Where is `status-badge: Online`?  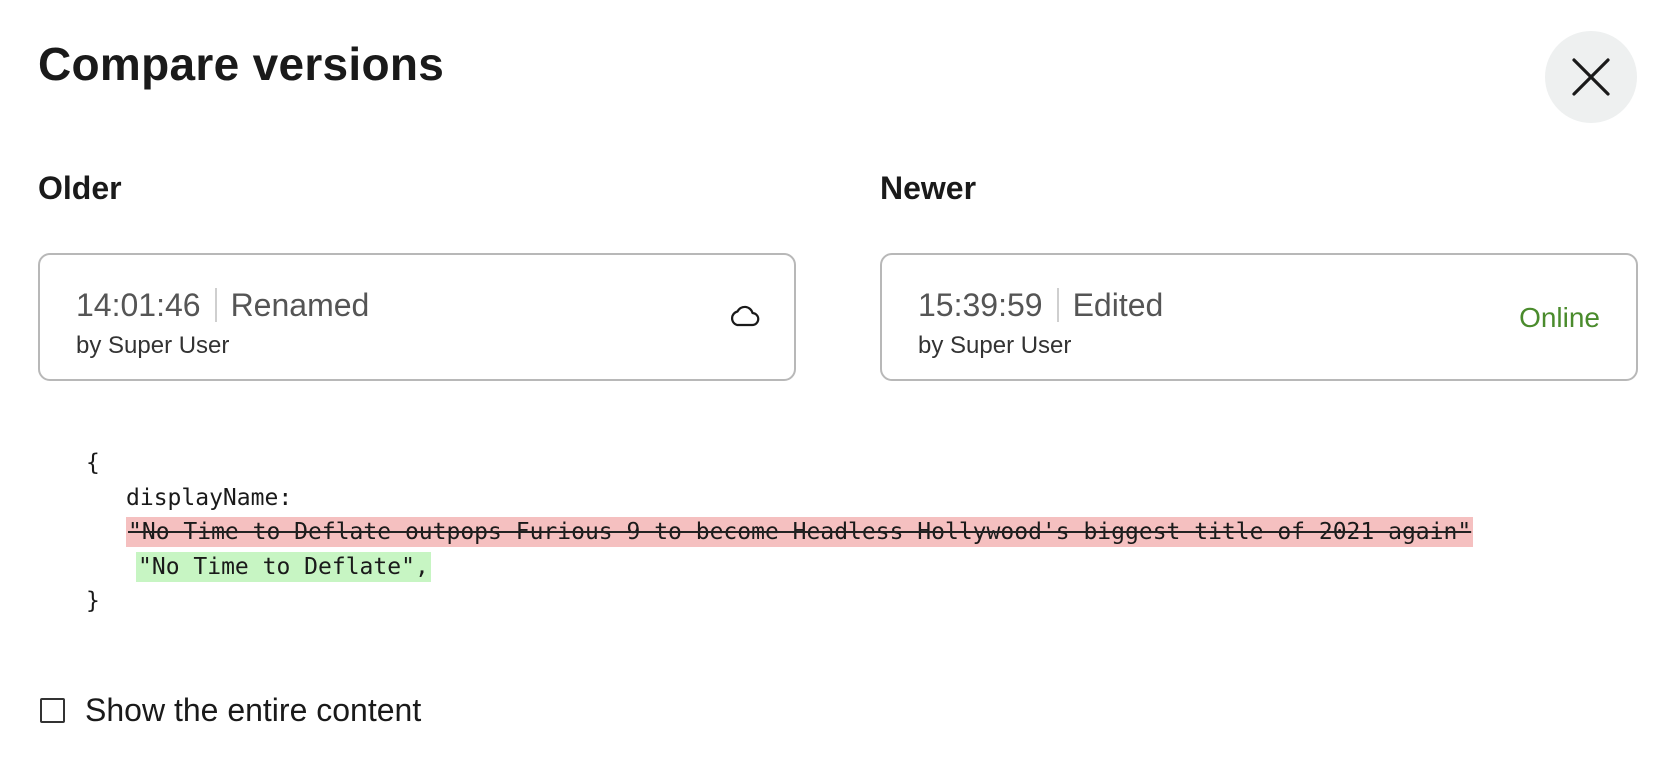
status-badge: Online is located at coordinates (1559, 317).